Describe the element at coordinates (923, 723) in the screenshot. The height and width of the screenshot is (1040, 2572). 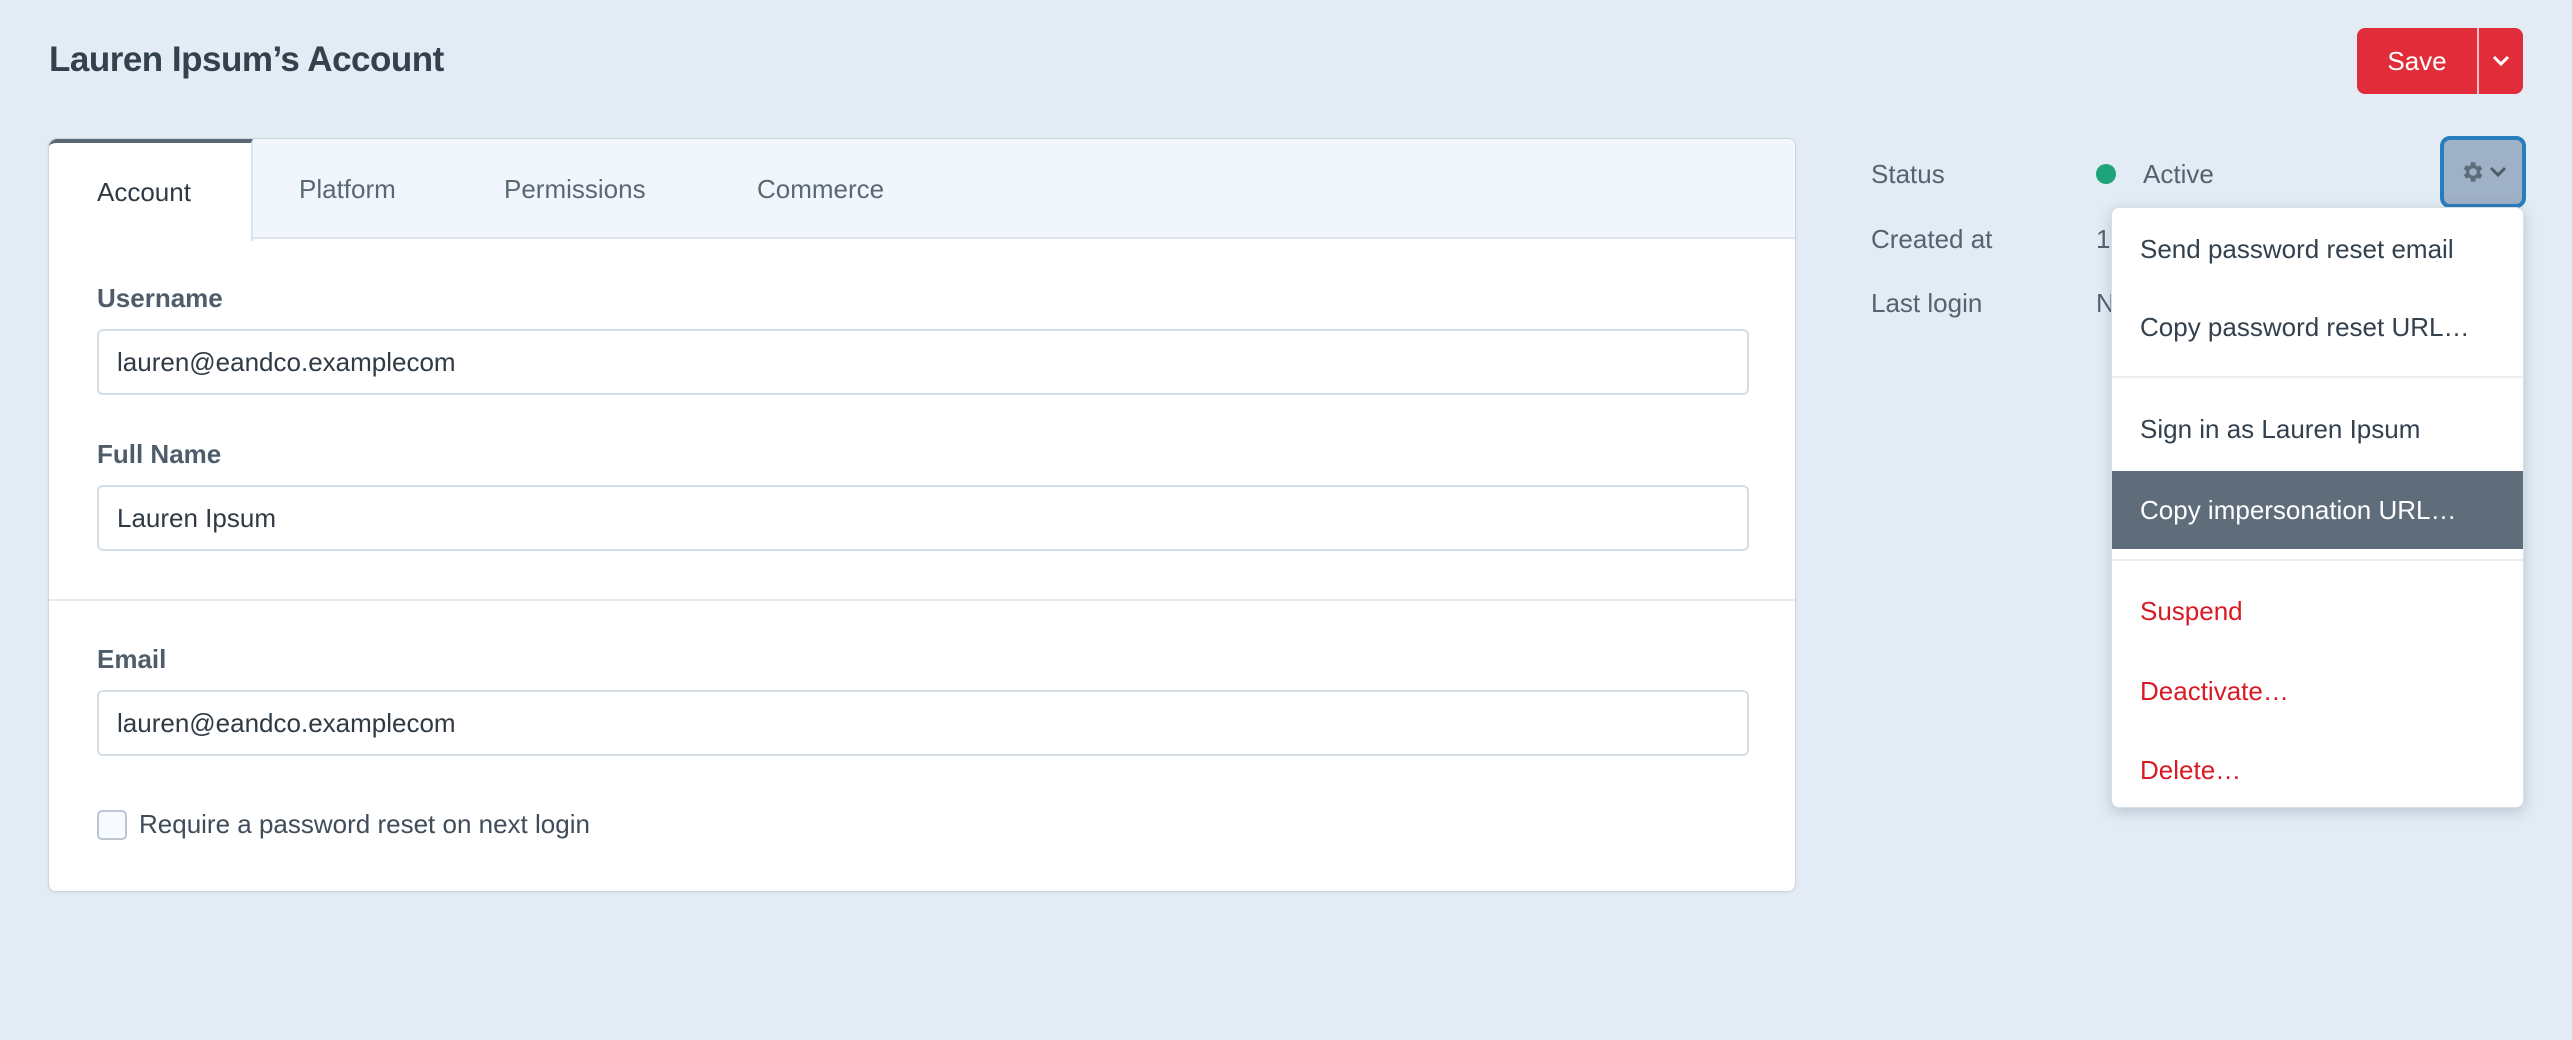
I see `email-input: lauren@eandco.examplecom` at that location.